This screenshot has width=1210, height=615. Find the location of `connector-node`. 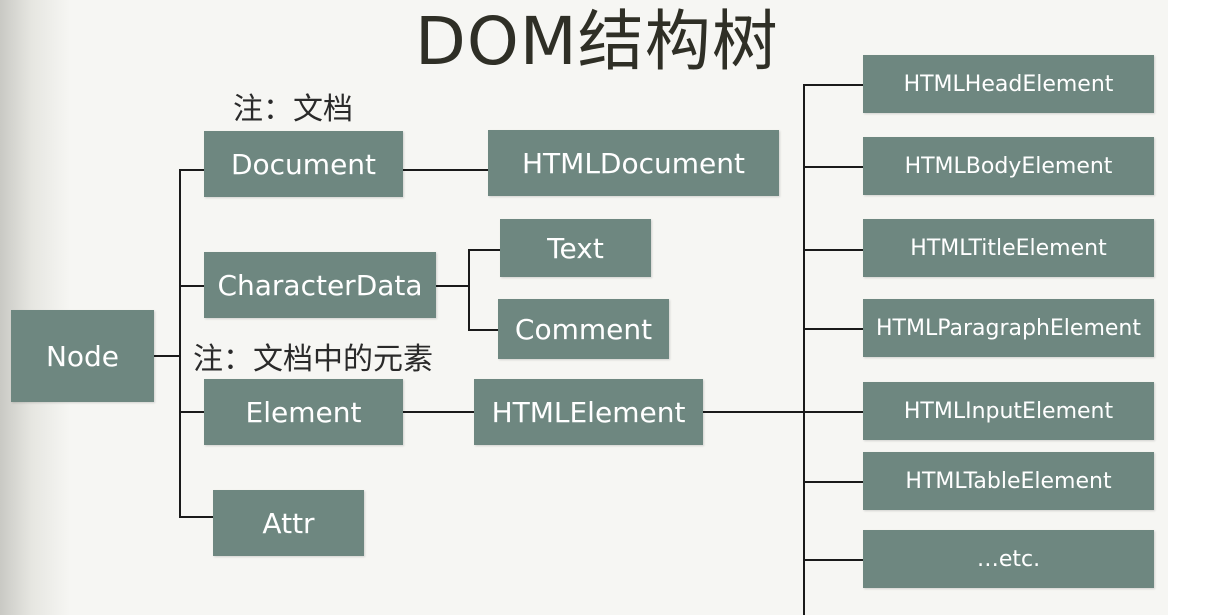

connector-node is located at coordinates (167, 356).